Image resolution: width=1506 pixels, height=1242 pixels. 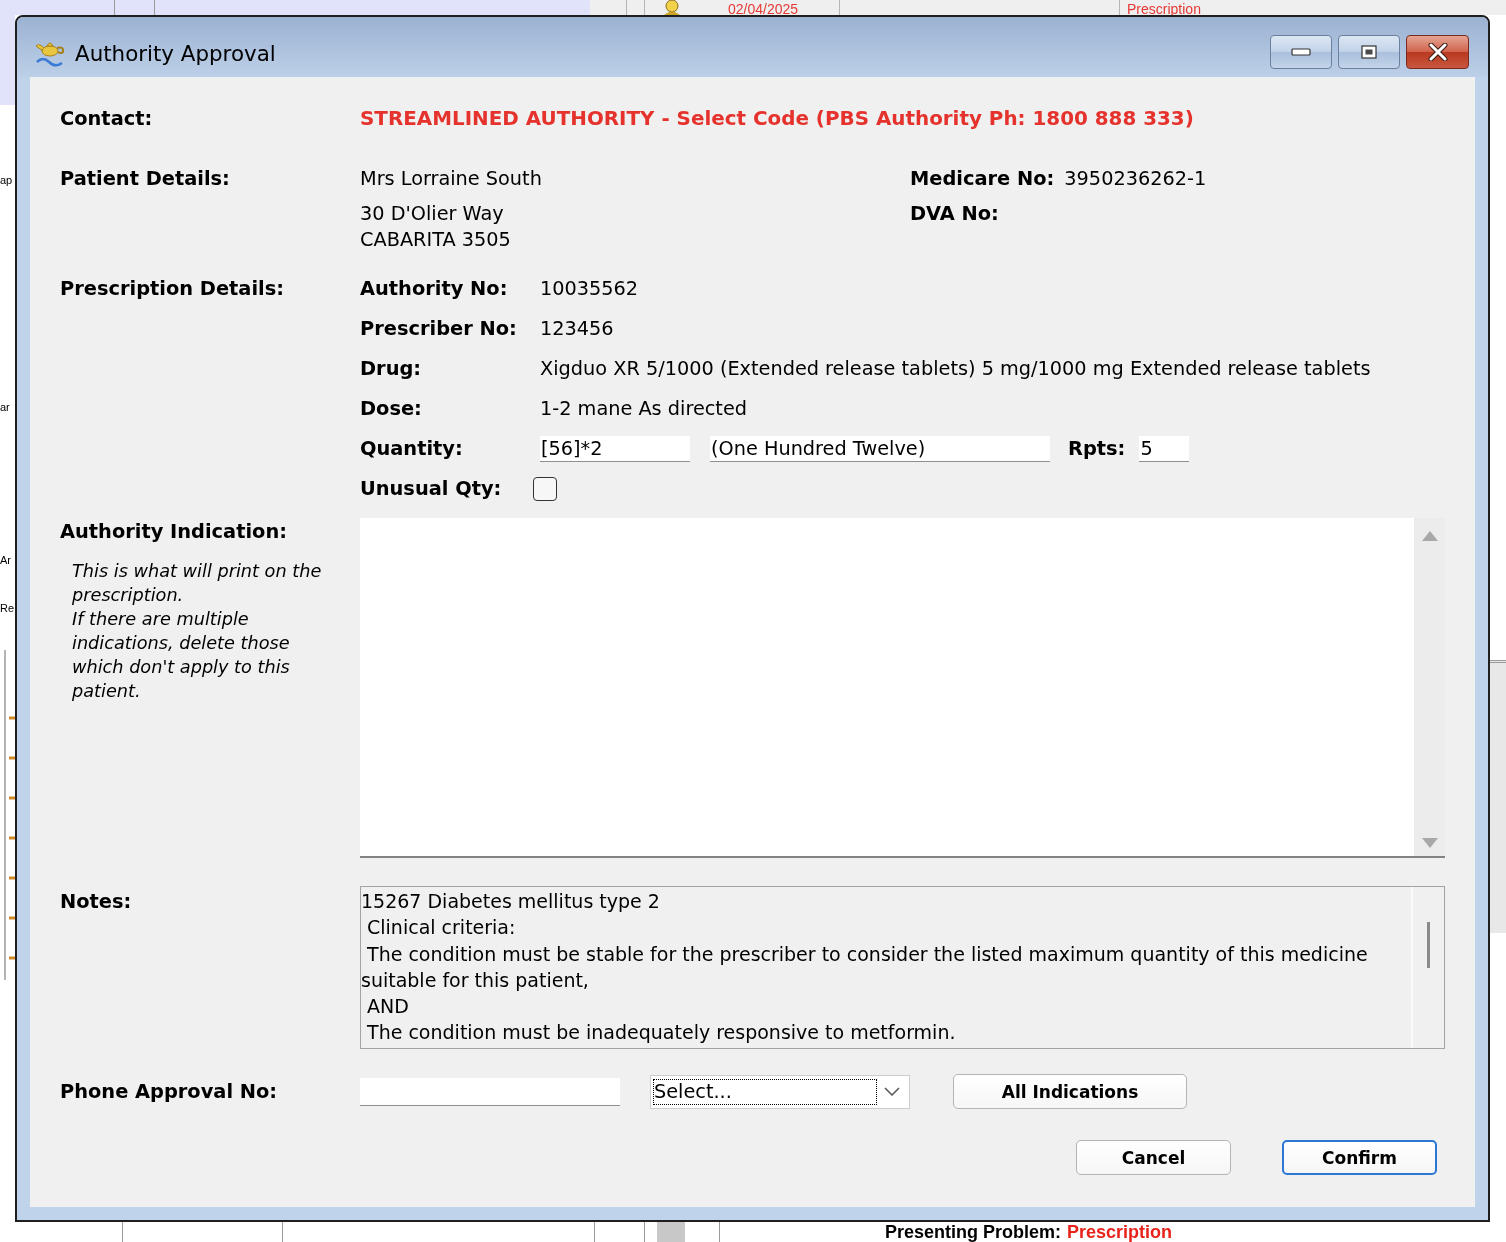 What do you see at coordinates (1153, 1157) in the screenshot?
I see `dialog-button: Cancel` at bounding box center [1153, 1157].